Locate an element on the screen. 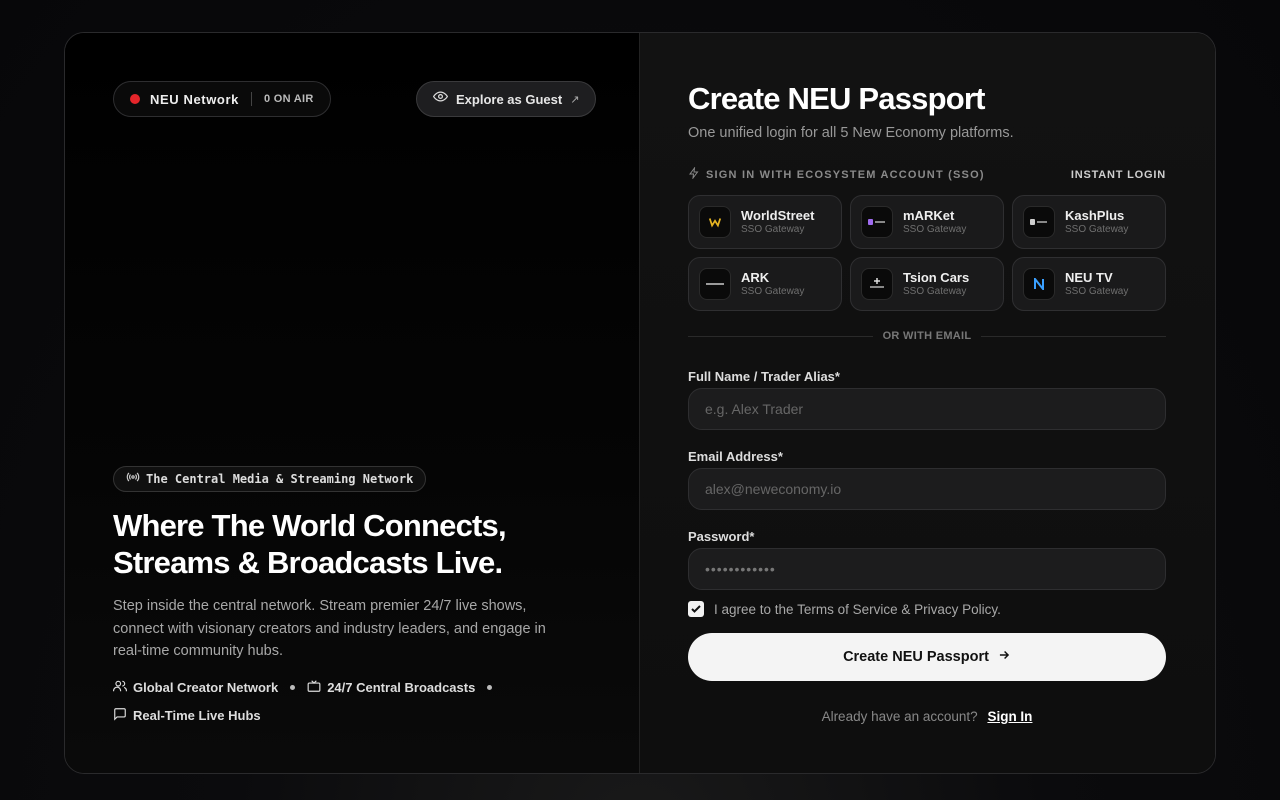  network-tag: The Central Media & Streaming Network is located at coordinates (270, 479).